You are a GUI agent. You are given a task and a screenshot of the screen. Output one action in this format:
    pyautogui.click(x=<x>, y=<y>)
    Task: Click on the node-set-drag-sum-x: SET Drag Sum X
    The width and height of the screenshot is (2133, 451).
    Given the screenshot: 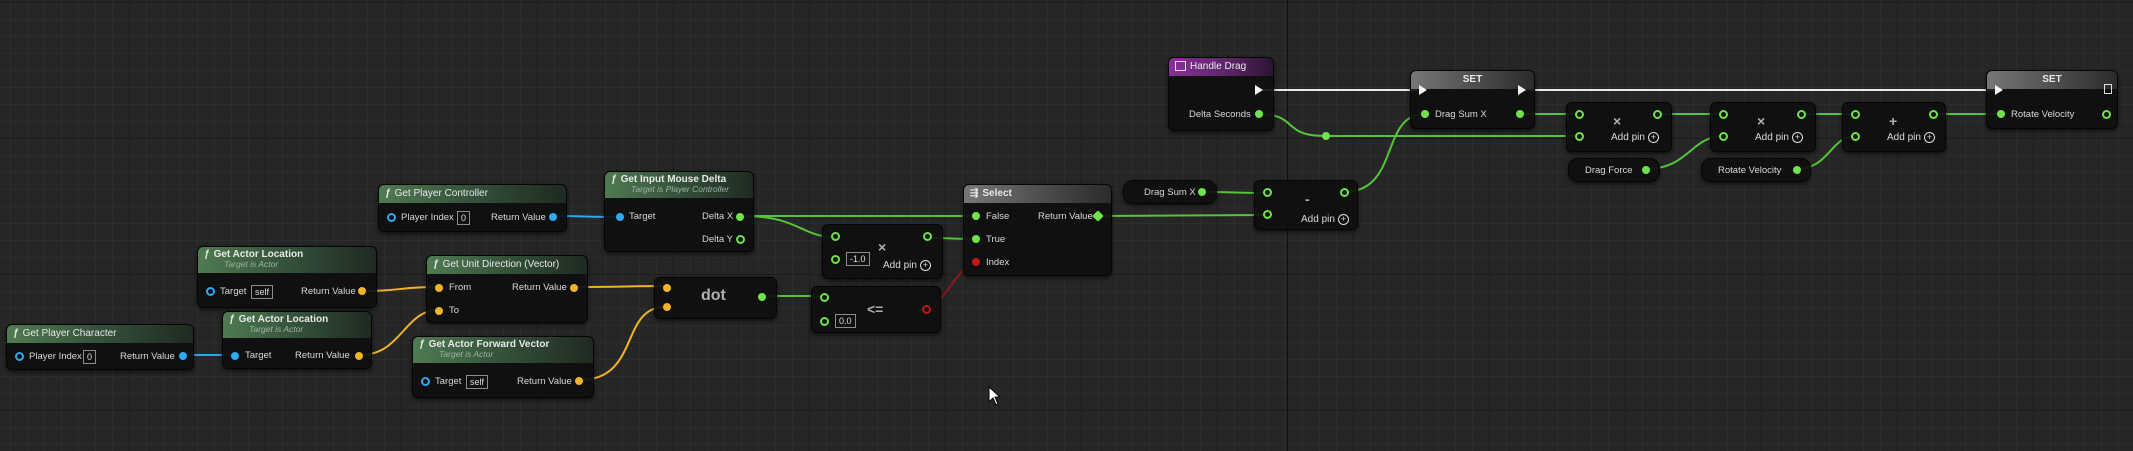 What is the action you would take?
    pyautogui.click(x=1472, y=99)
    